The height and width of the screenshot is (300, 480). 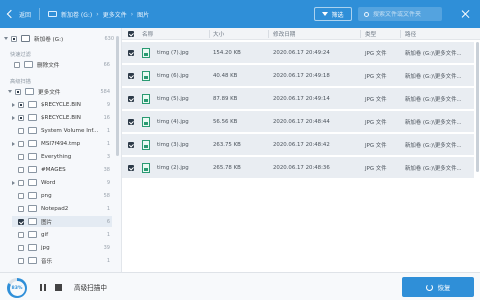 I want to click on cell-name: timg (4).jpg, so click(x=165, y=122).